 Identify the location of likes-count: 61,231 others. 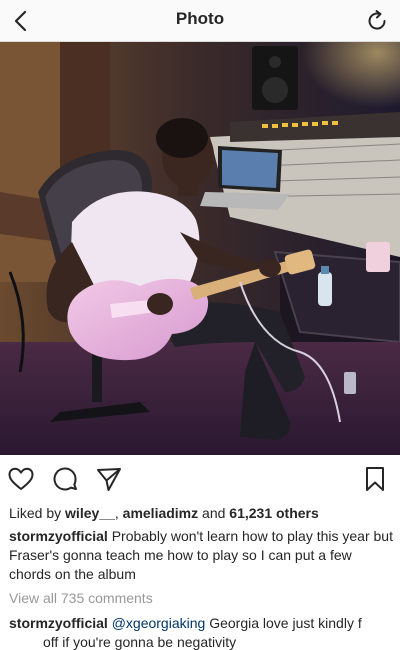
(274, 513).